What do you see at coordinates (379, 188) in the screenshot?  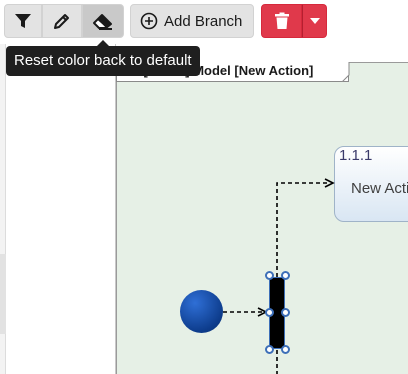 I see `action-name: New Action` at bounding box center [379, 188].